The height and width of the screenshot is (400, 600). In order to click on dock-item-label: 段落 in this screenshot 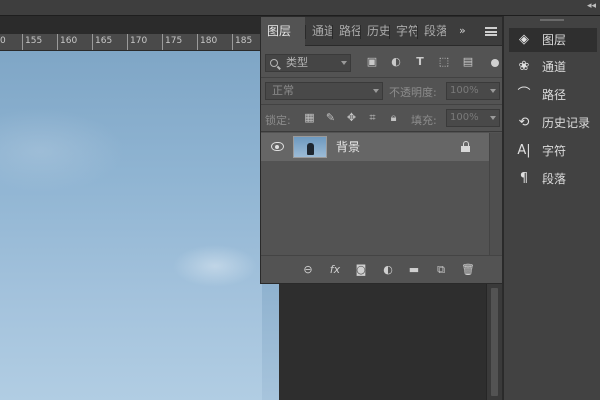, I will do `click(554, 179)`.